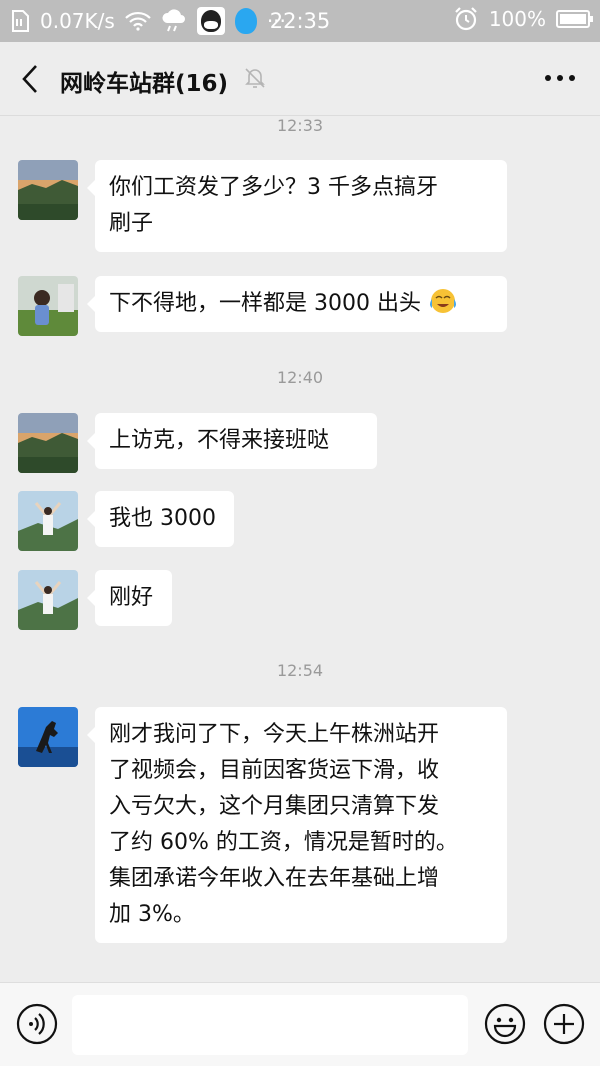 The image size is (600, 1066). I want to click on battery-percent: 100%, so click(517, 19).